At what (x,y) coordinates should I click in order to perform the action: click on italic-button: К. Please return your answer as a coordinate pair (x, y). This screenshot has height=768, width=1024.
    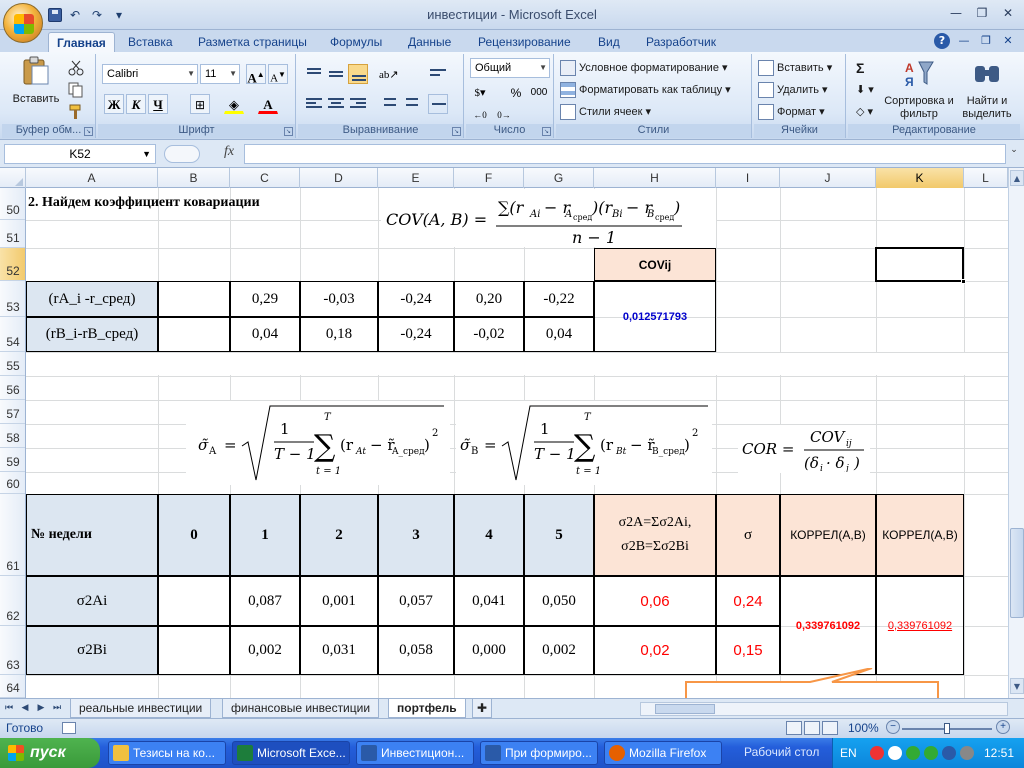
    Looking at the image, I should click on (136, 104).